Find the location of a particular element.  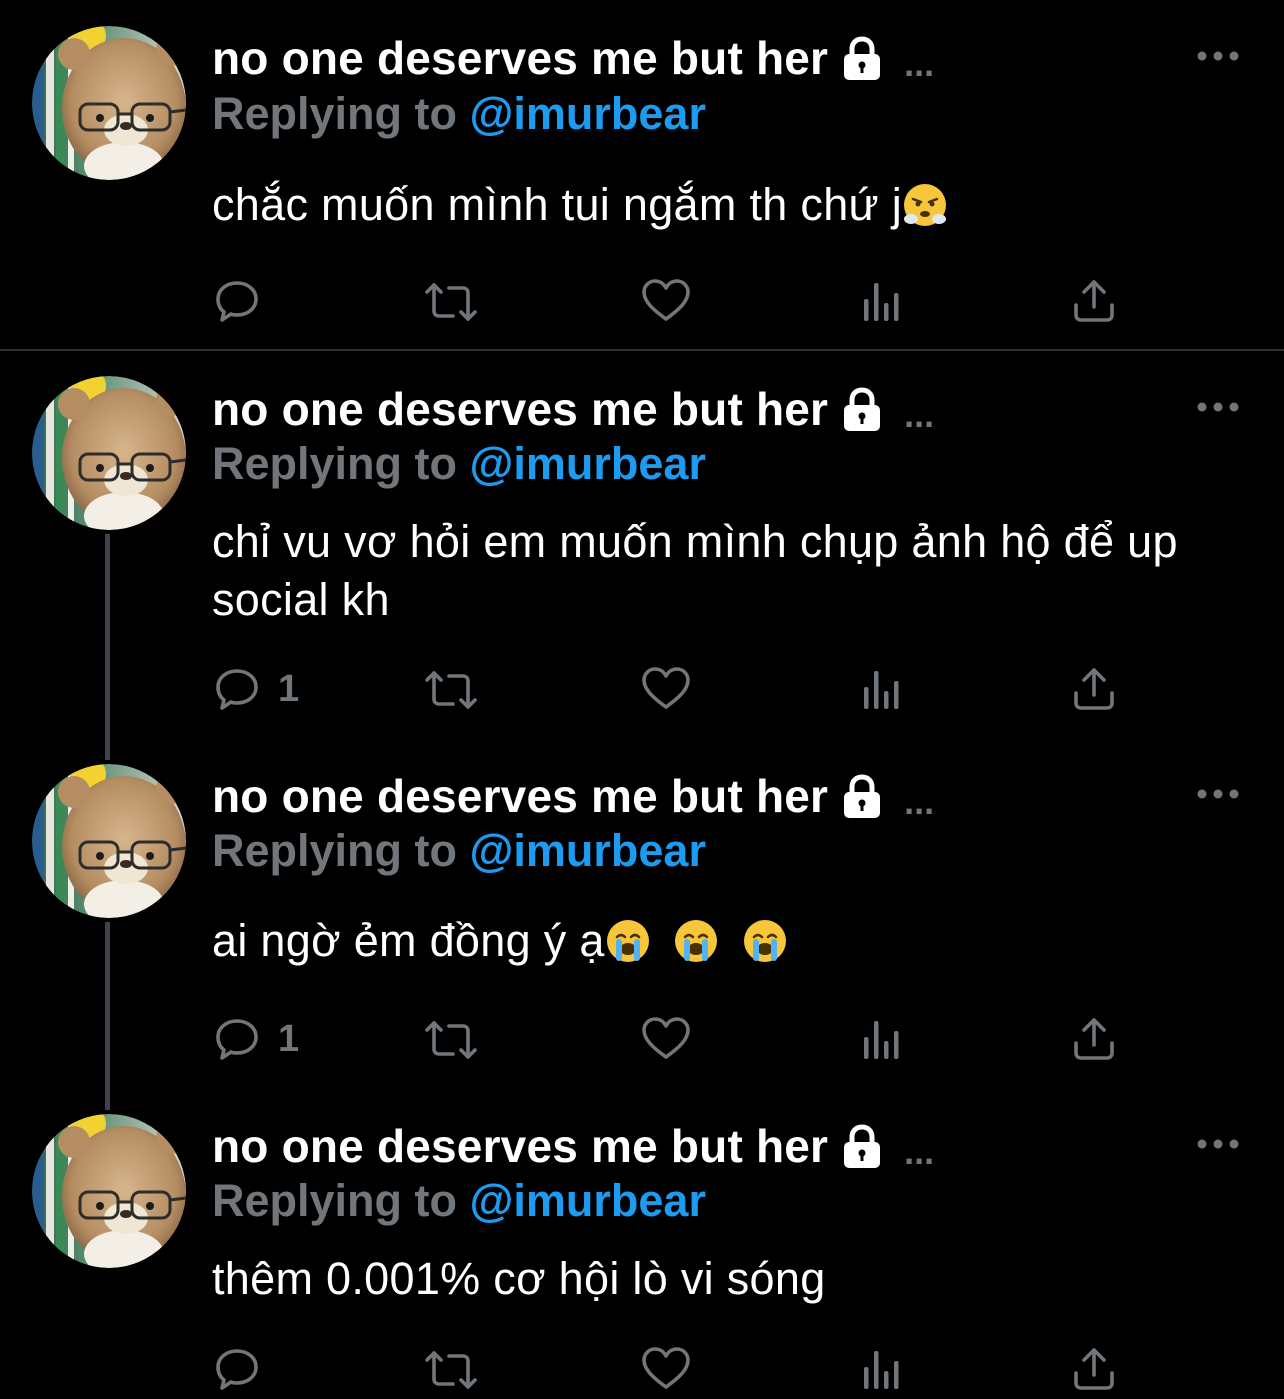

tweet-text: chắc muốn mình tui ngắm th chứ j is located at coordinates (727, 205).